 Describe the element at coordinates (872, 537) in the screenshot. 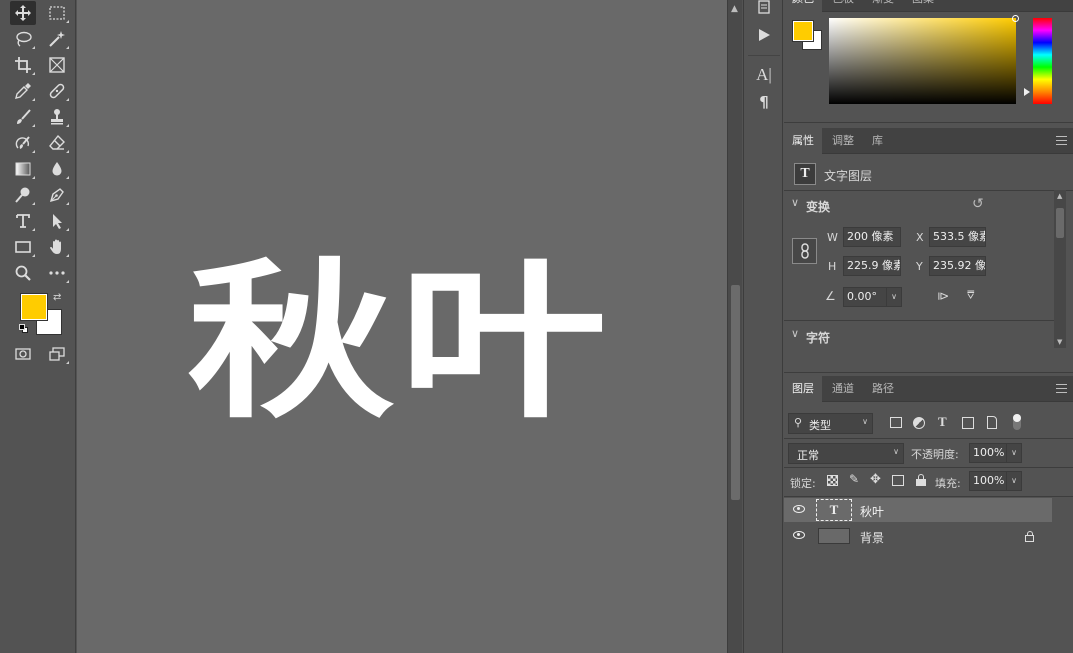

I see `layer-name: 背景` at that location.